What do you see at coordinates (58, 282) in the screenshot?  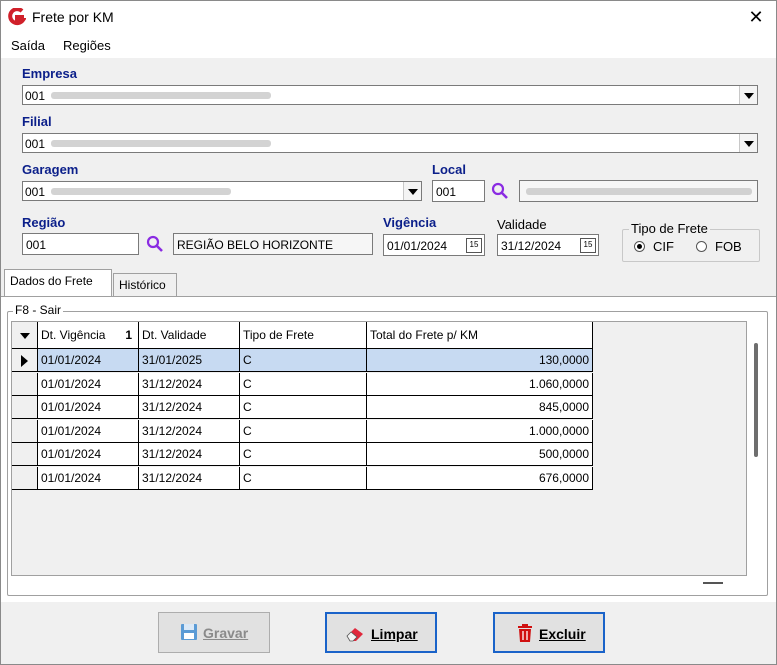 I see `tab-dados-do-frete: Dados do Frete` at bounding box center [58, 282].